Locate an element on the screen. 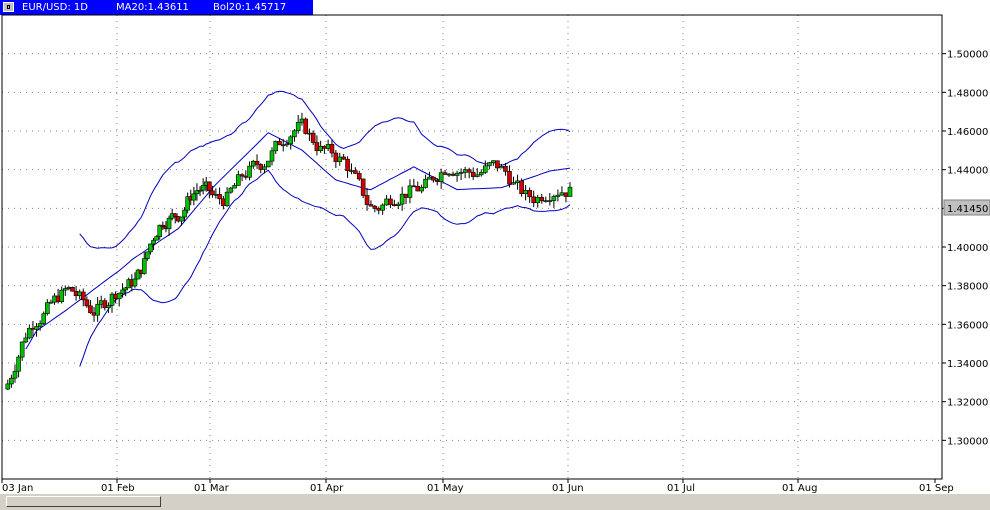  y-tick-label: 1.34000 is located at coordinates (967, 364).